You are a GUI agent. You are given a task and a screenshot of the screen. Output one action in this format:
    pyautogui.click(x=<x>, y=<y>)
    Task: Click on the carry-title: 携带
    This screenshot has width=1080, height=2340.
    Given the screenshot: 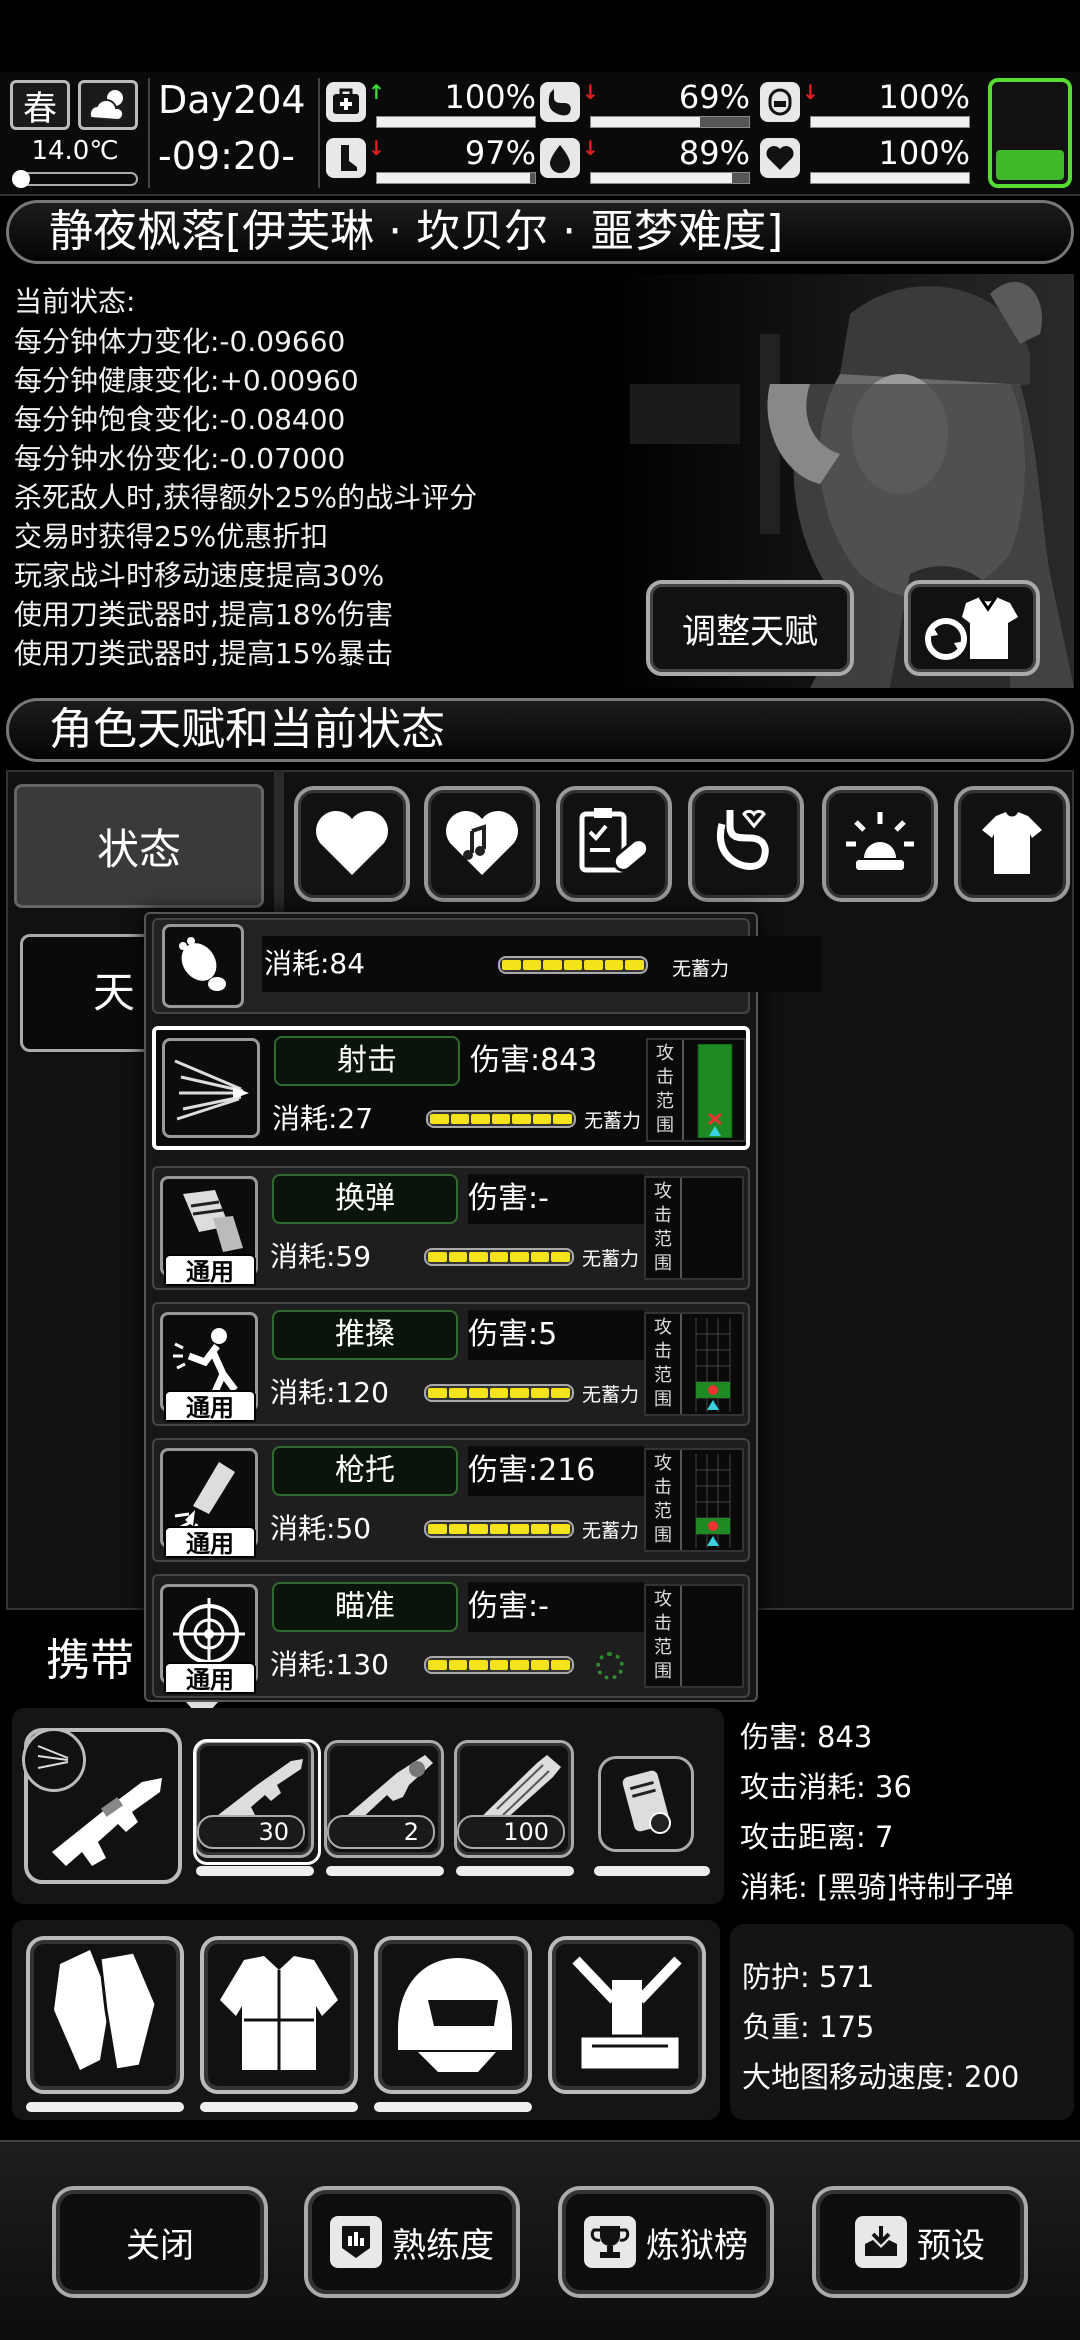 What is the action you would take?
    pyautogui.click(x=90, y=1660)
    